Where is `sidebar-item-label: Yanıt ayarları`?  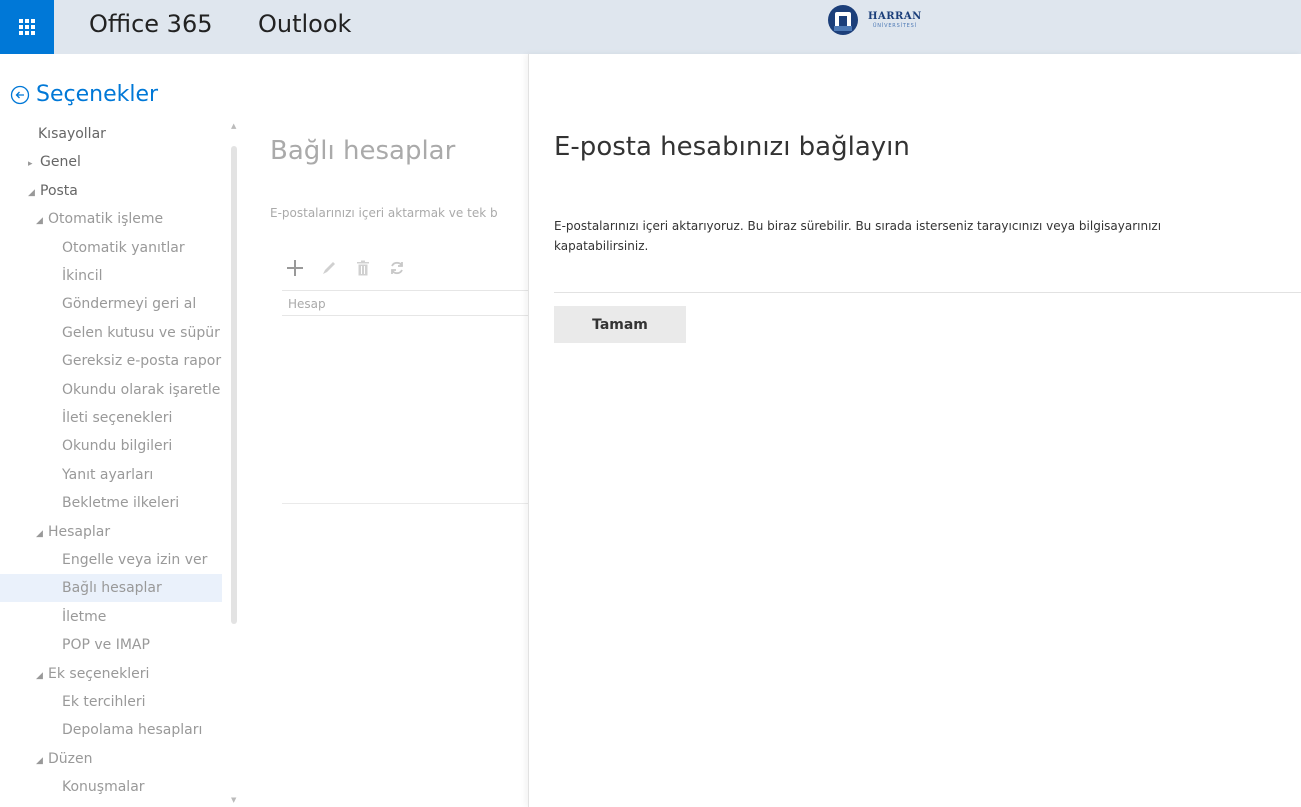 sidebar-item-label: Yanıt ayarları is located at coordinates (108, 474).